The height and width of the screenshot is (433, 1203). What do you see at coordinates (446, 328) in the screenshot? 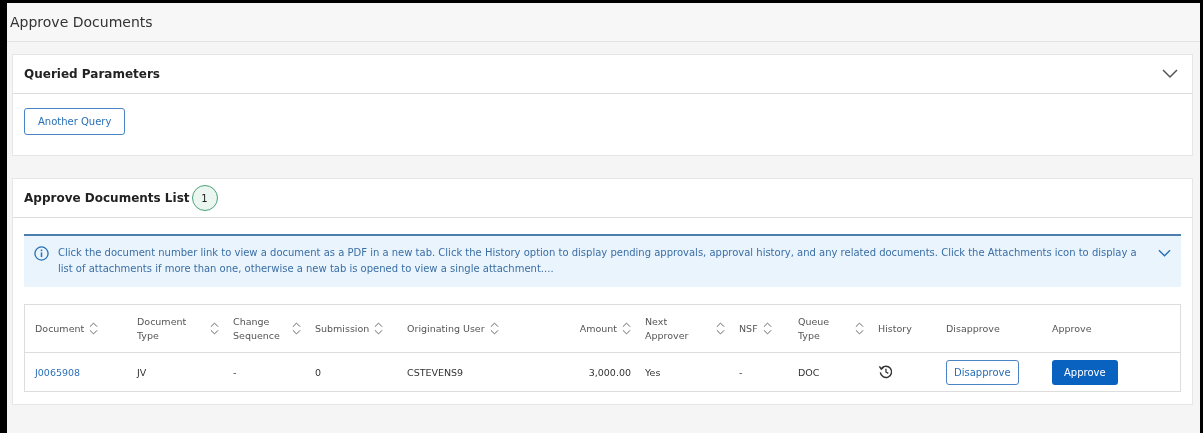
I see `column-header: Originating User` at bounding box center [446, 328].